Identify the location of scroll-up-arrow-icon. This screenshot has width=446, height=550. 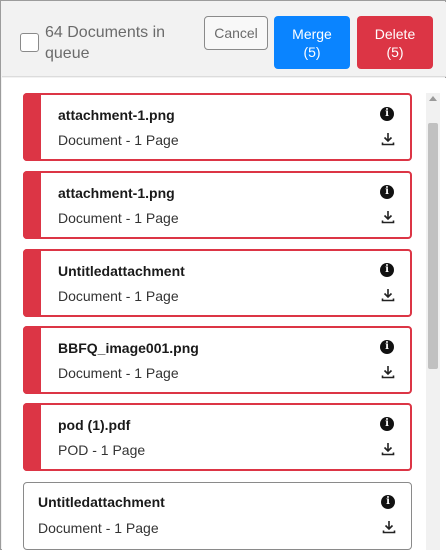
(433, 98).